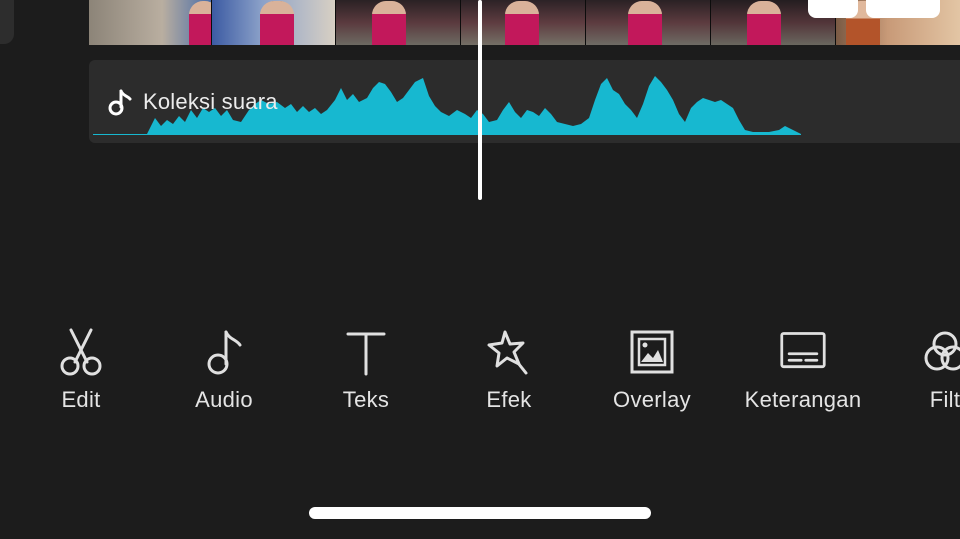  What do you see at coordinates (652, 399) in the screenshot?
I see `tool-overlay-label: Overlay` at bounding box center [652, 399].